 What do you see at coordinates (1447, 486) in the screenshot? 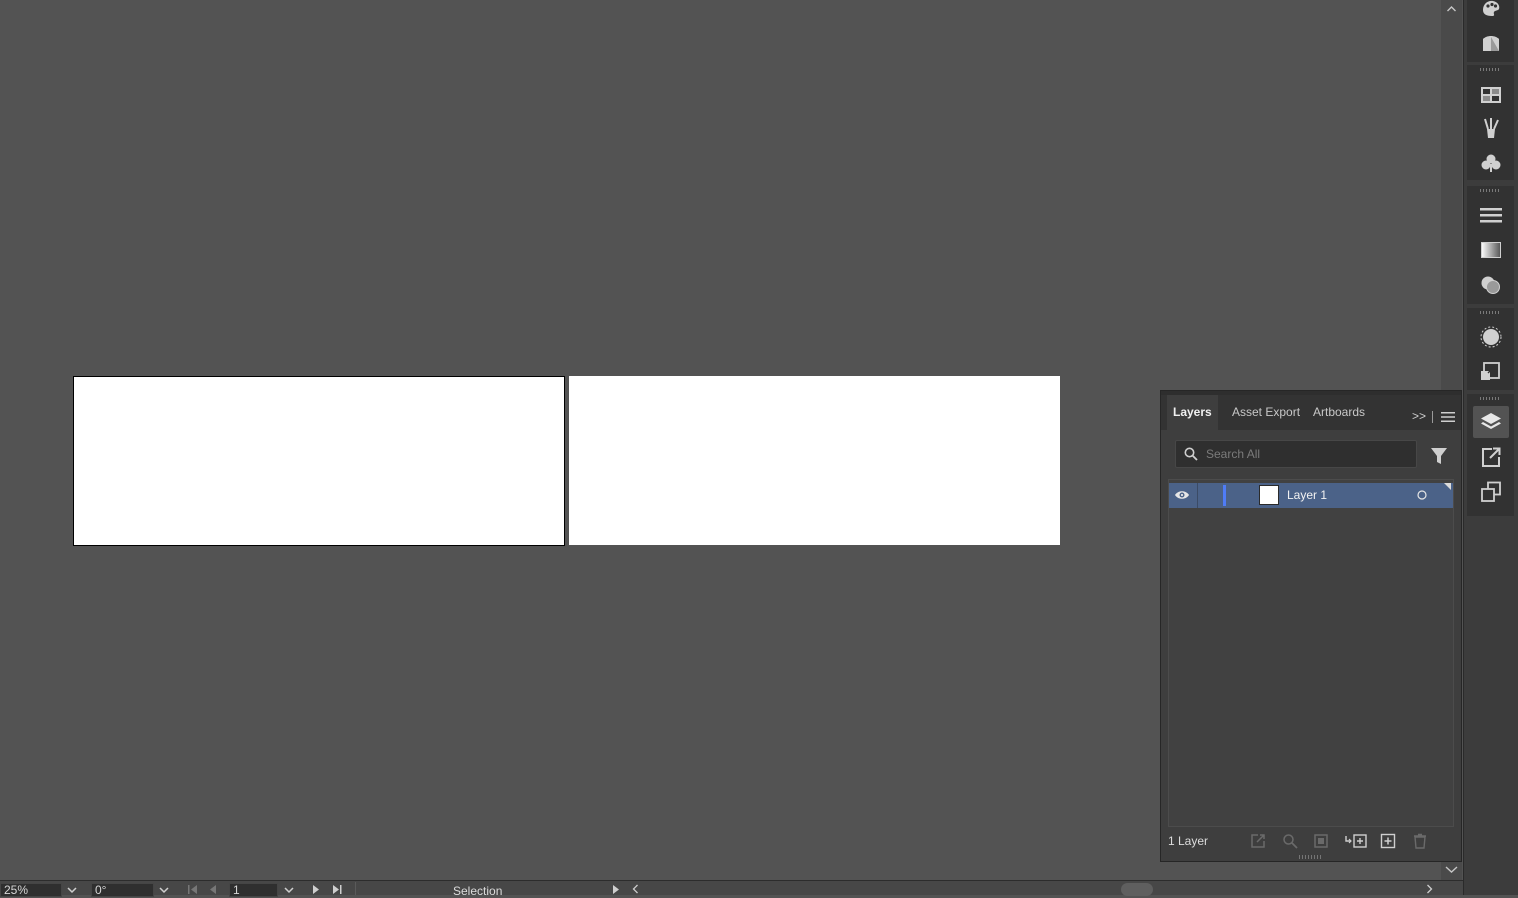
I see `selection-corner-icon` at bounding box center [1447, 486].